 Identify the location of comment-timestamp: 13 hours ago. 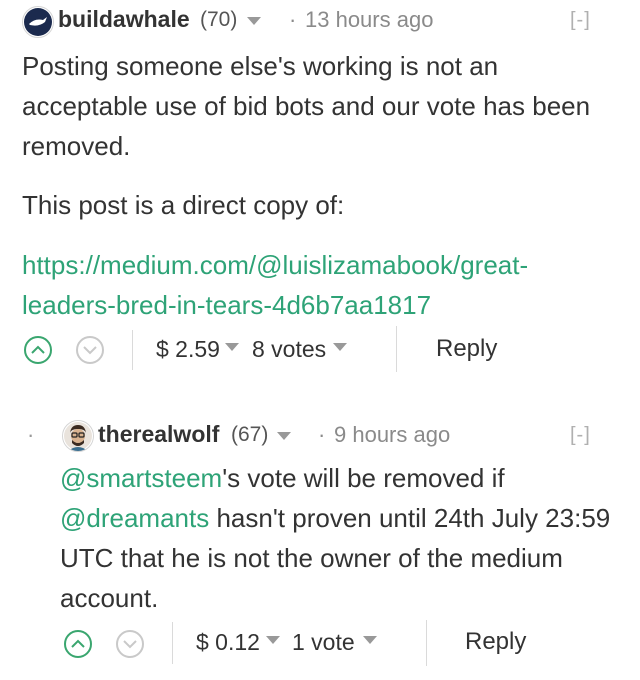
(369, 20).